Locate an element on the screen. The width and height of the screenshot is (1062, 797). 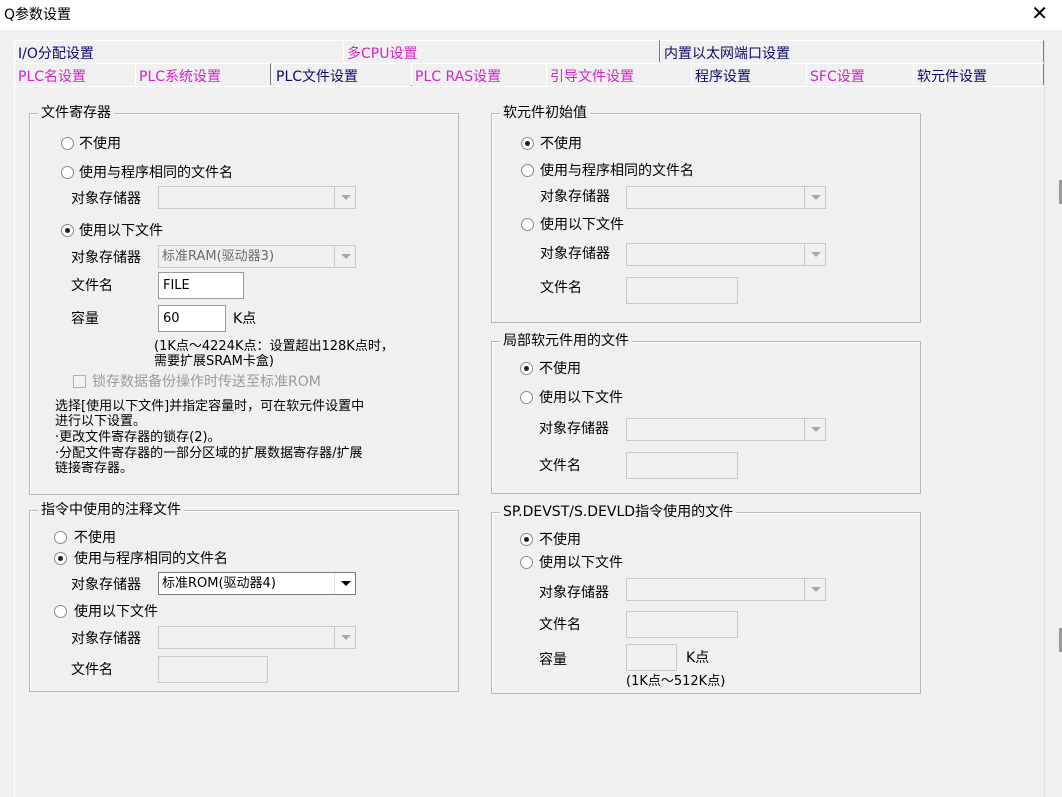
comment-file-memory-select: 标准ROM(驱动器4) is located at coordinates (257, 583).